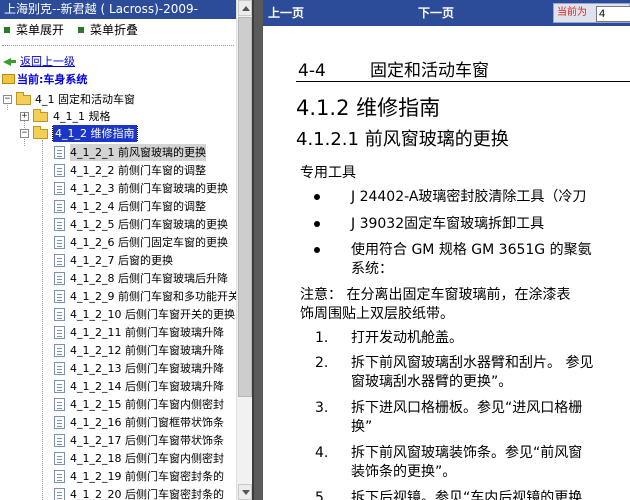 Image resolution: width=630 pixels, height=500 pixels. I want to click on tool-item: J 39032固定车窗玻璃拆卸工具, so click(448, 224).